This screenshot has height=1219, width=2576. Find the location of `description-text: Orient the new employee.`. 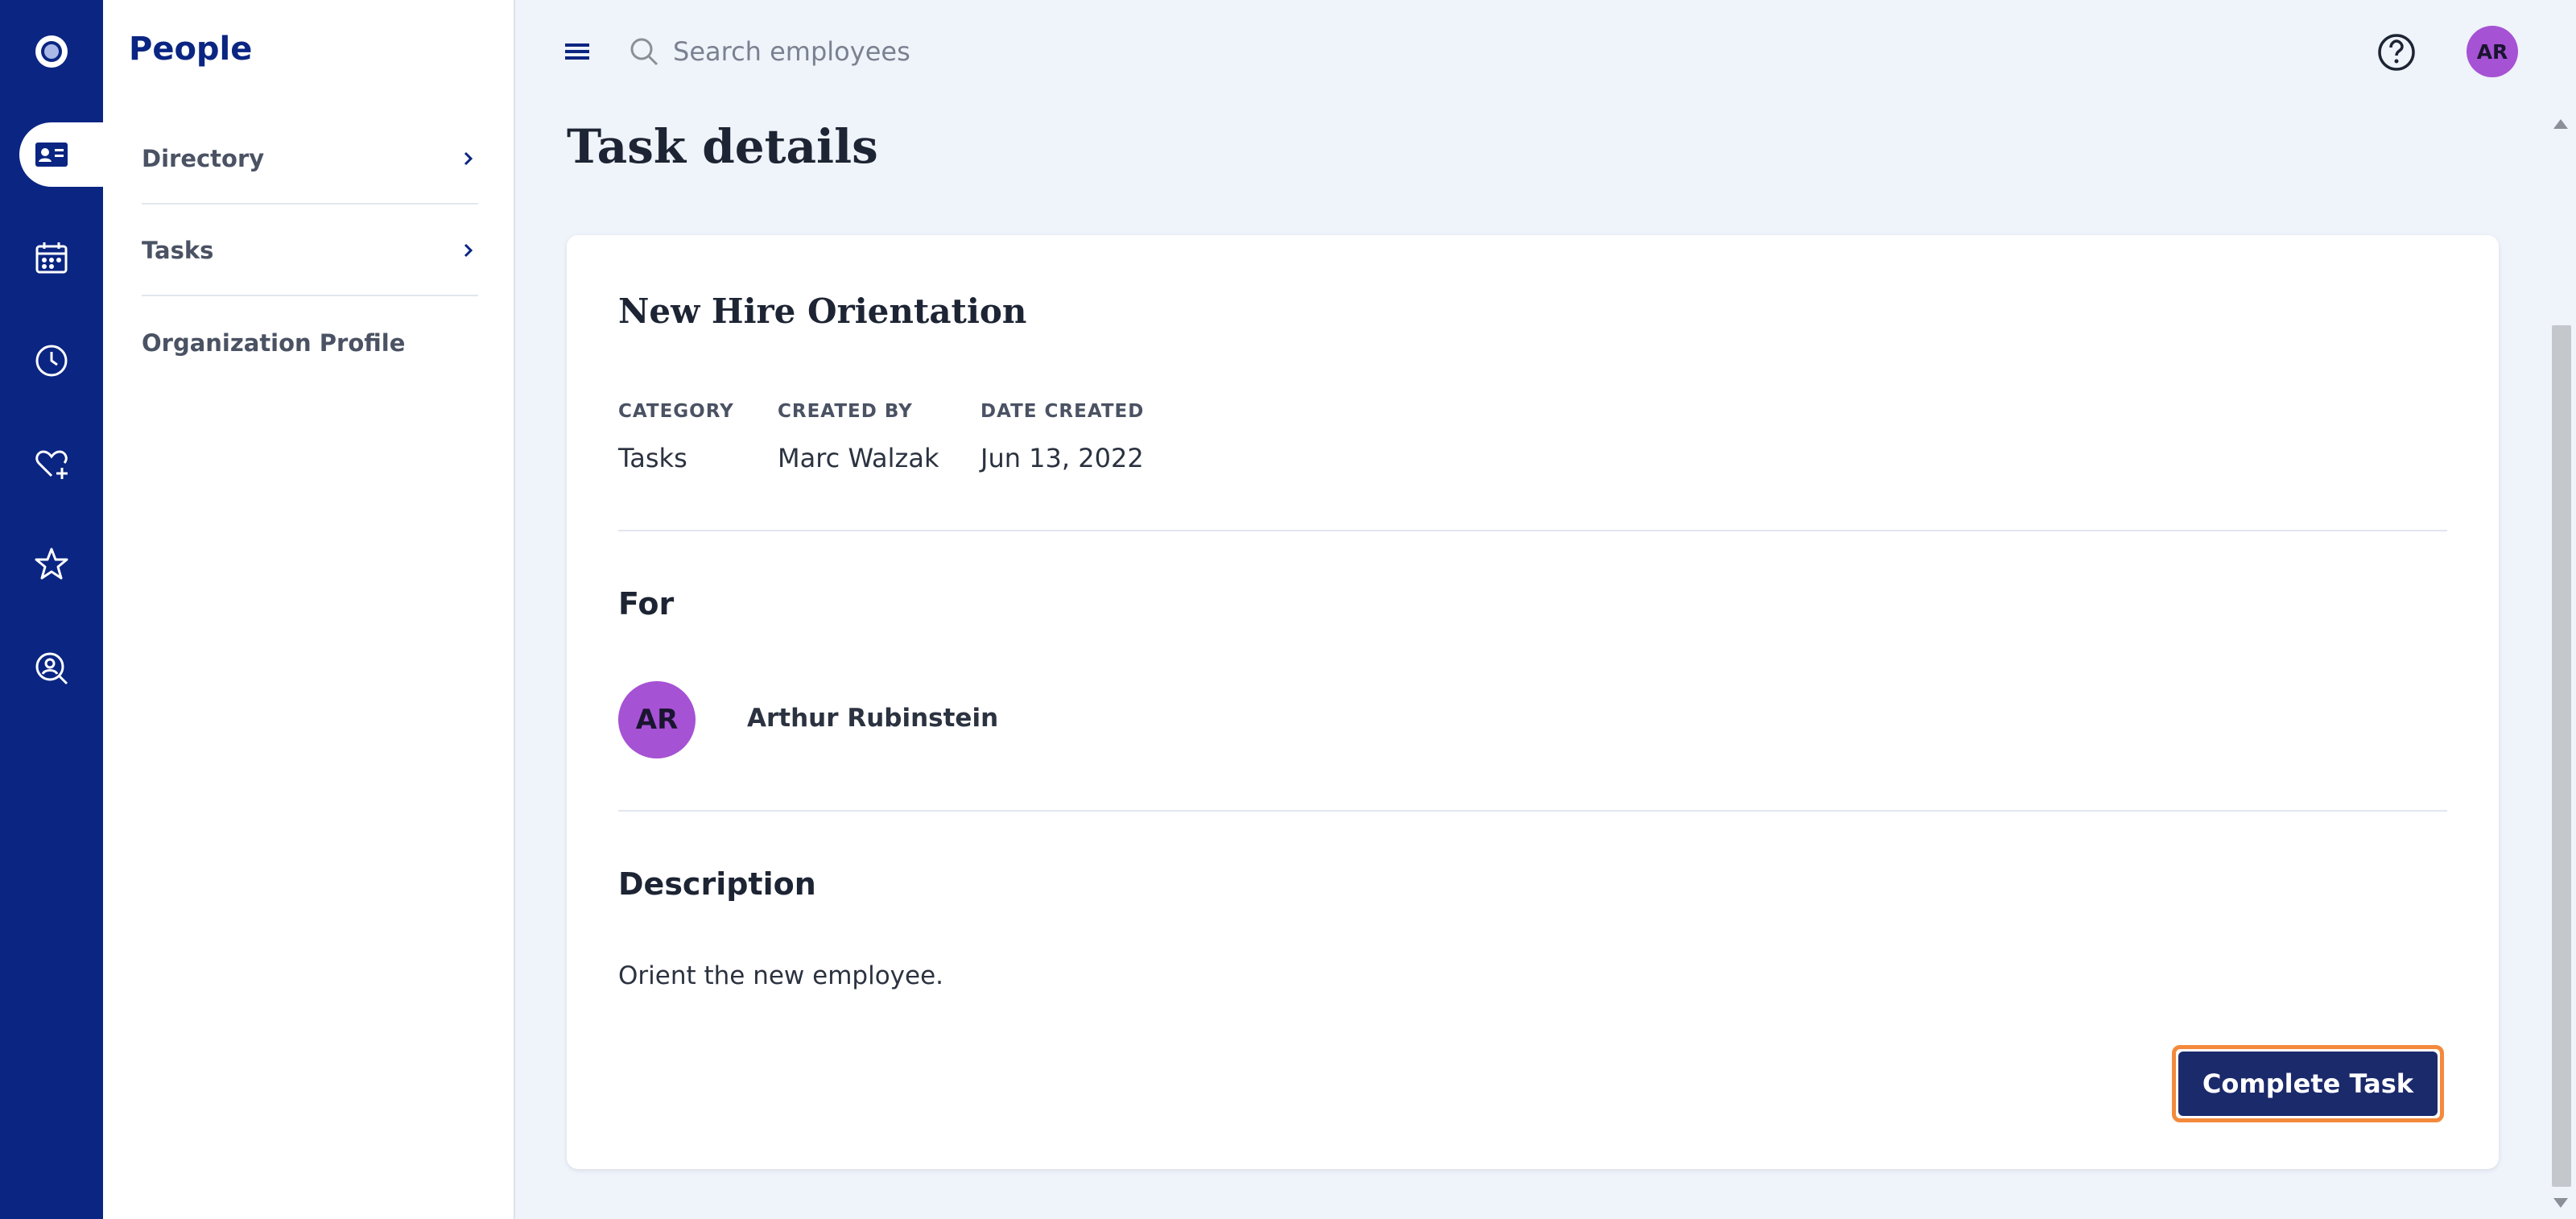

description-text: Orient the new employee. is located at coordinates (781, 975).